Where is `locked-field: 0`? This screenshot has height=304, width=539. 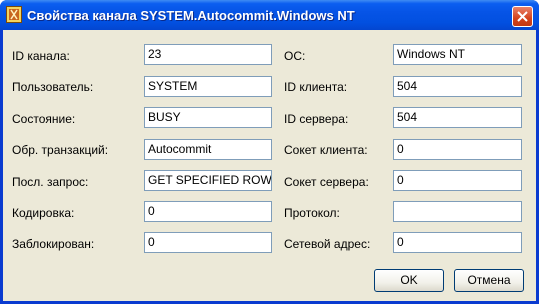
locked-field: 0 is located at coordinates (208, 242).